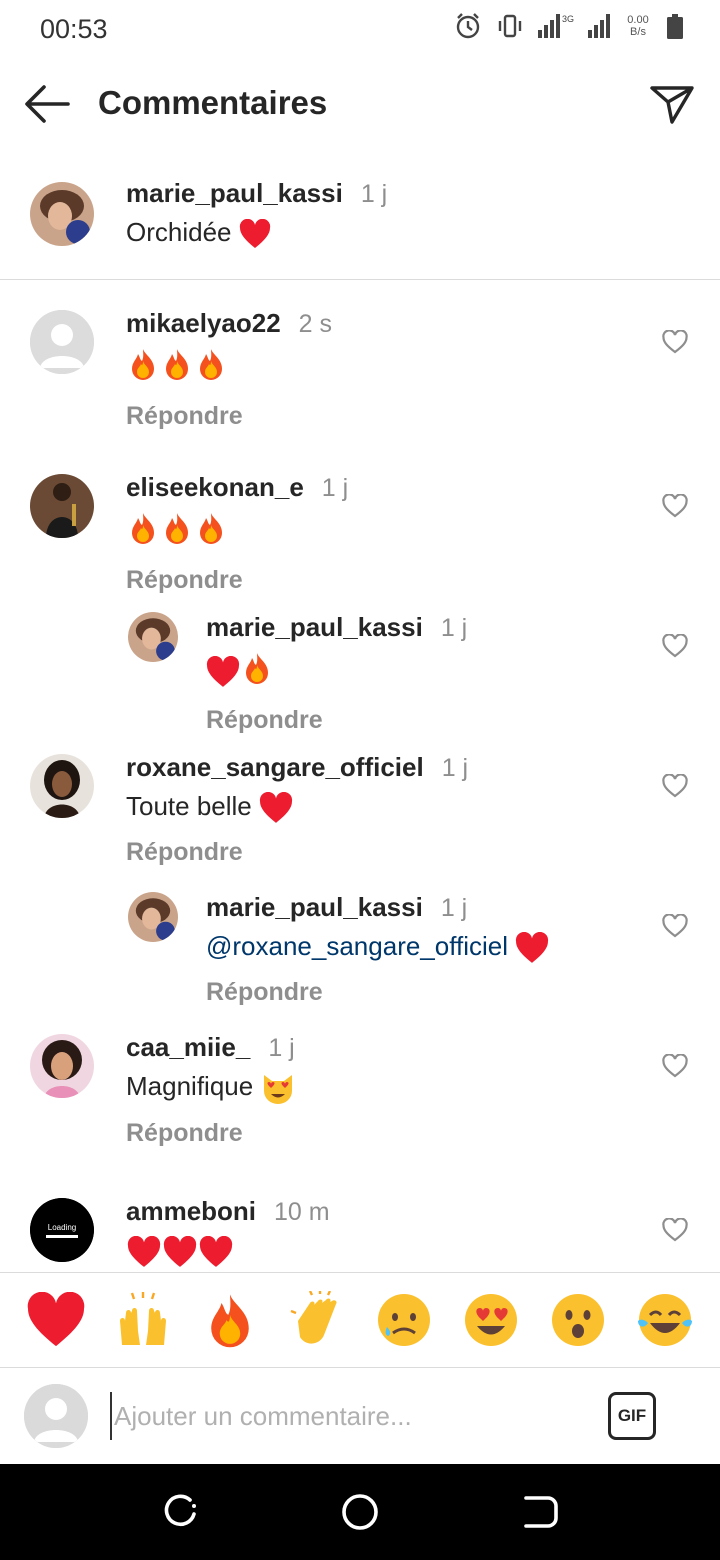 This screenshot has height=1560, width=720. What do you see at coordinates (360, 1230) in the screenshot?
I see `comment-item: Loading ammeboni 10 m` at bounding box center [360, 1230].